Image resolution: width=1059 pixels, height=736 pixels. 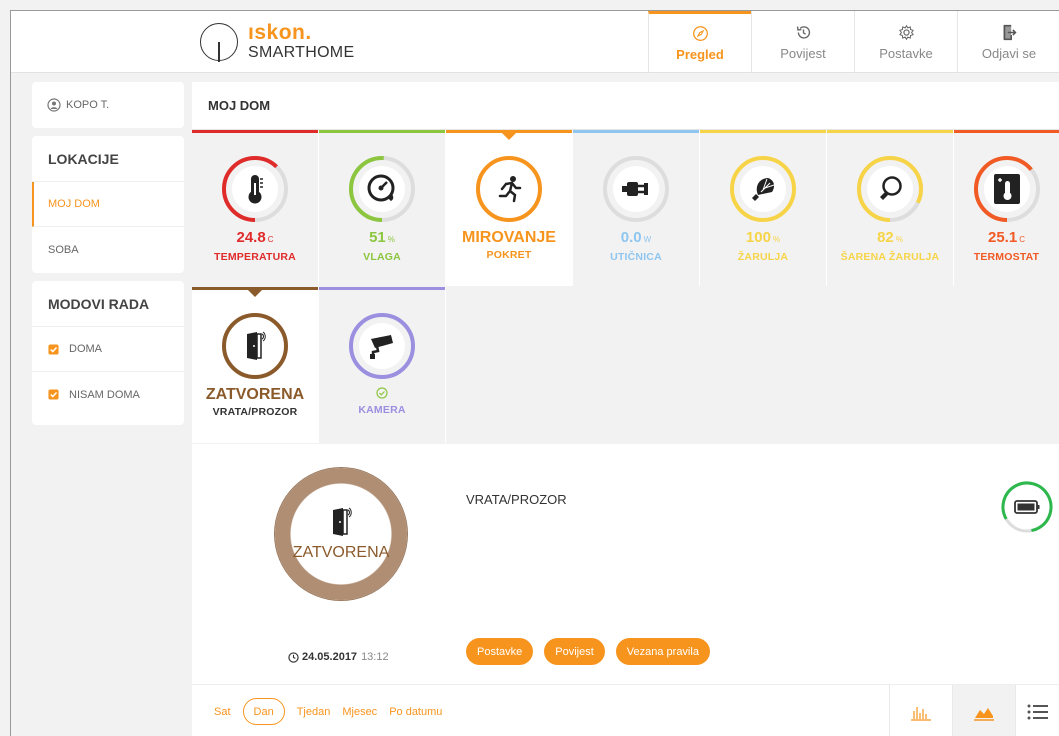 I want to click on detail-actions: Postavke Povijest Vezana pravila, so click(x=593, y=651).